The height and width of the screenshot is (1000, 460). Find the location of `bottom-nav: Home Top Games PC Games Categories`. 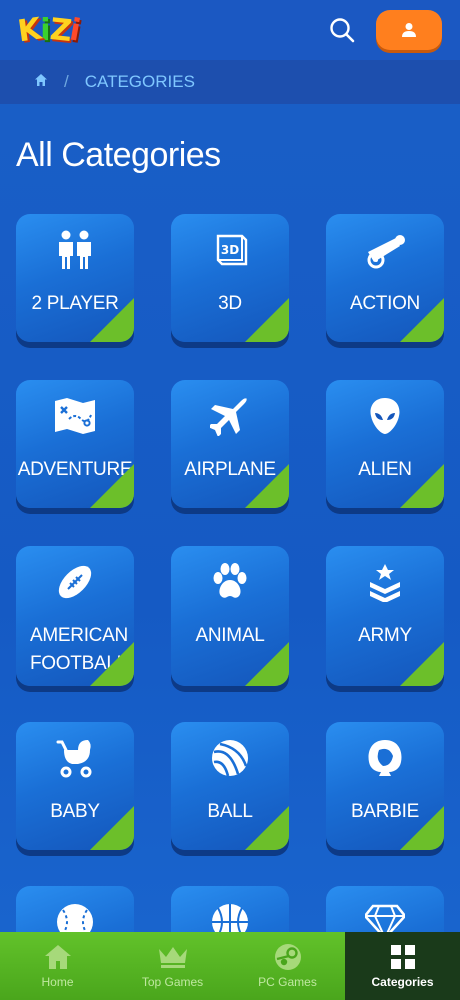

bottom-nav: Home Top Games PC Games Categories is located at coordinates (230, 966).